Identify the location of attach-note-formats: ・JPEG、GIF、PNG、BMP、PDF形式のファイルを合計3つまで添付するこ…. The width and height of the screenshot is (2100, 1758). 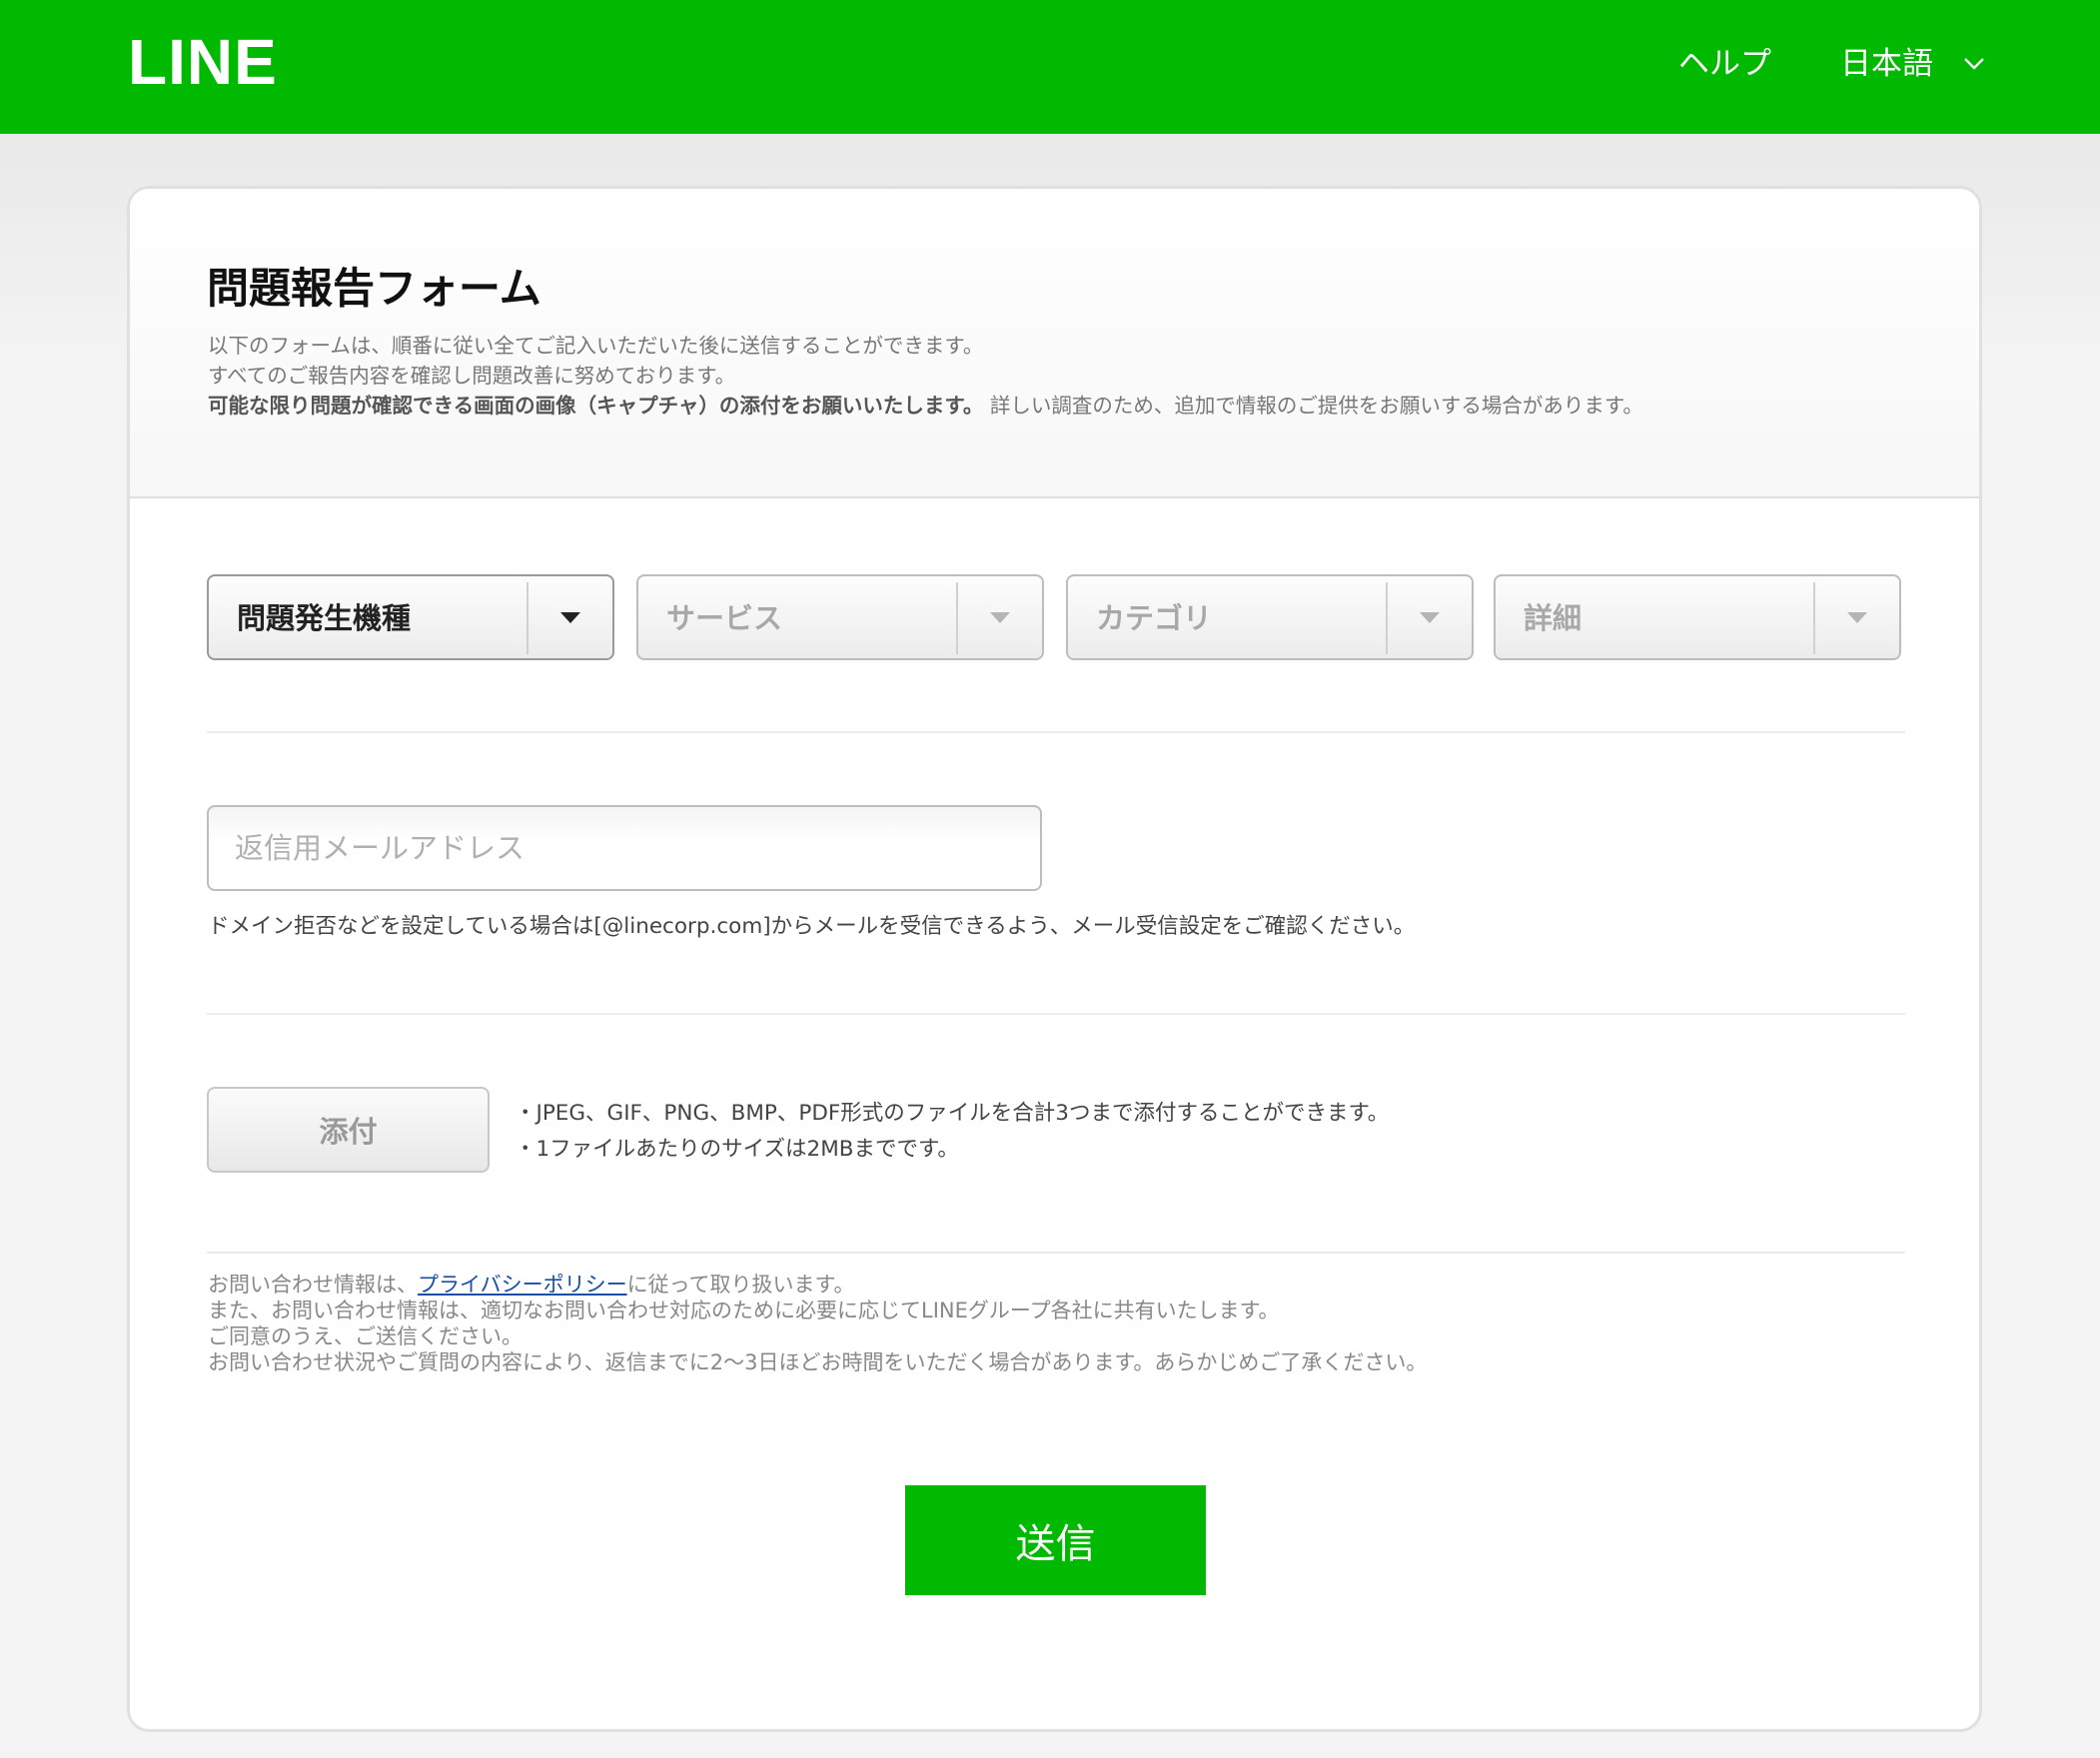
(953, 1113).